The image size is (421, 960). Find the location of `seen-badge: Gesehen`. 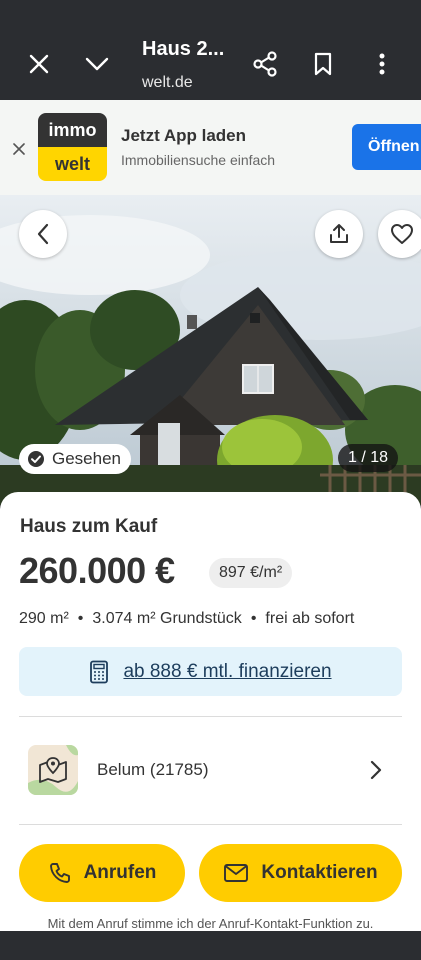

seen-badge: Gesehen is located at coordinates (75, 459).